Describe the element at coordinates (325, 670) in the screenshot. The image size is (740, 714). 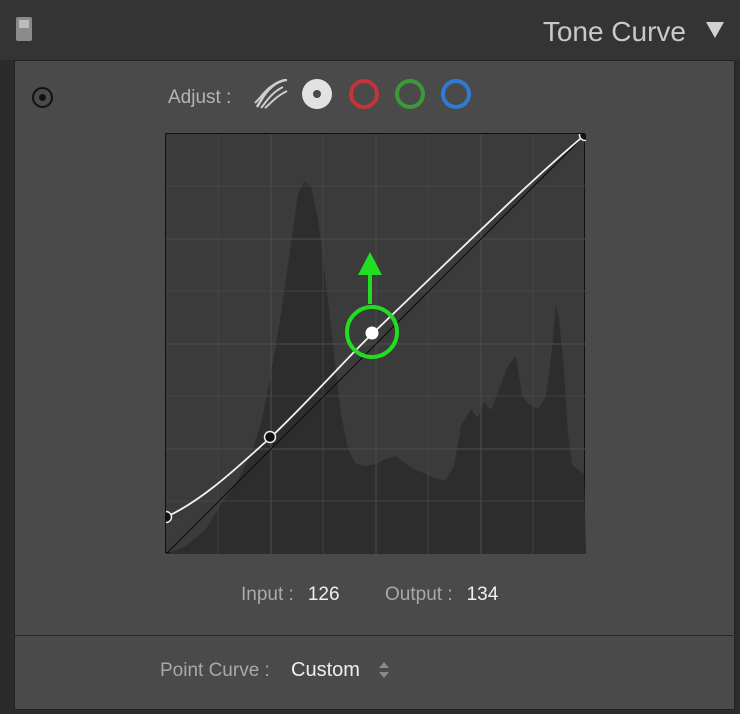
I see `point-curve-select: Custom` at that location.